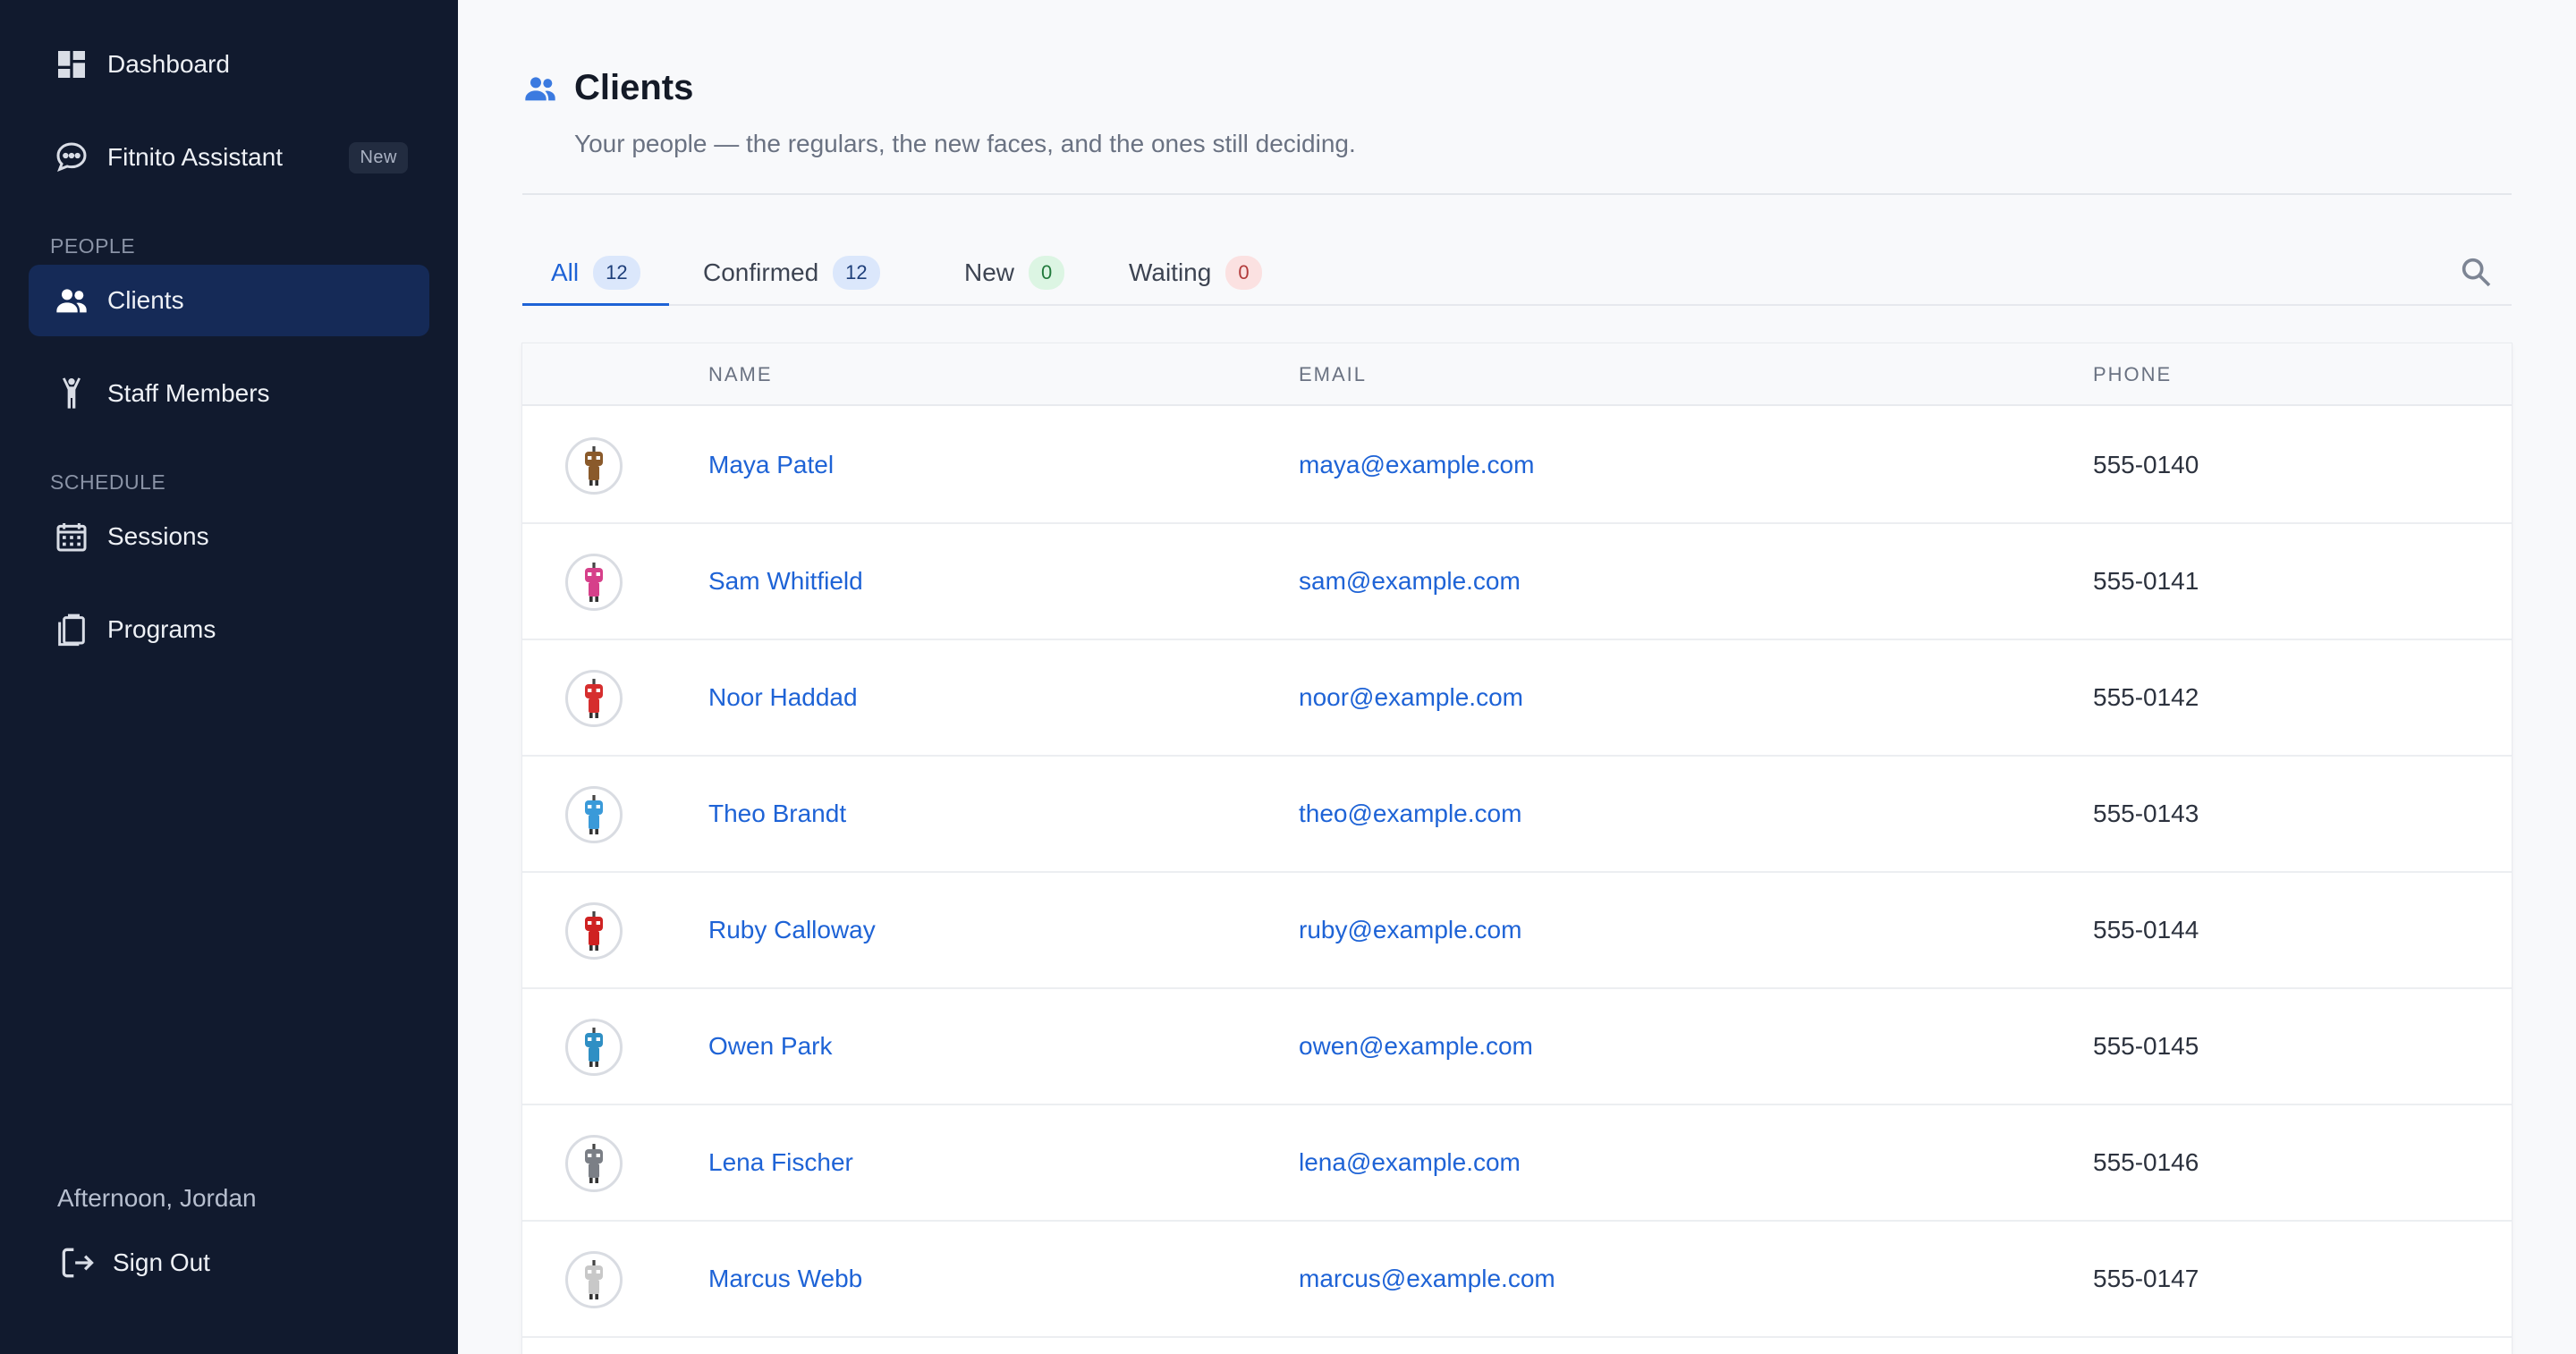 The height and width of the screenshot is (1354, 2576). I want to click on client-email-link: sam@example.com, so click(1410, 581).